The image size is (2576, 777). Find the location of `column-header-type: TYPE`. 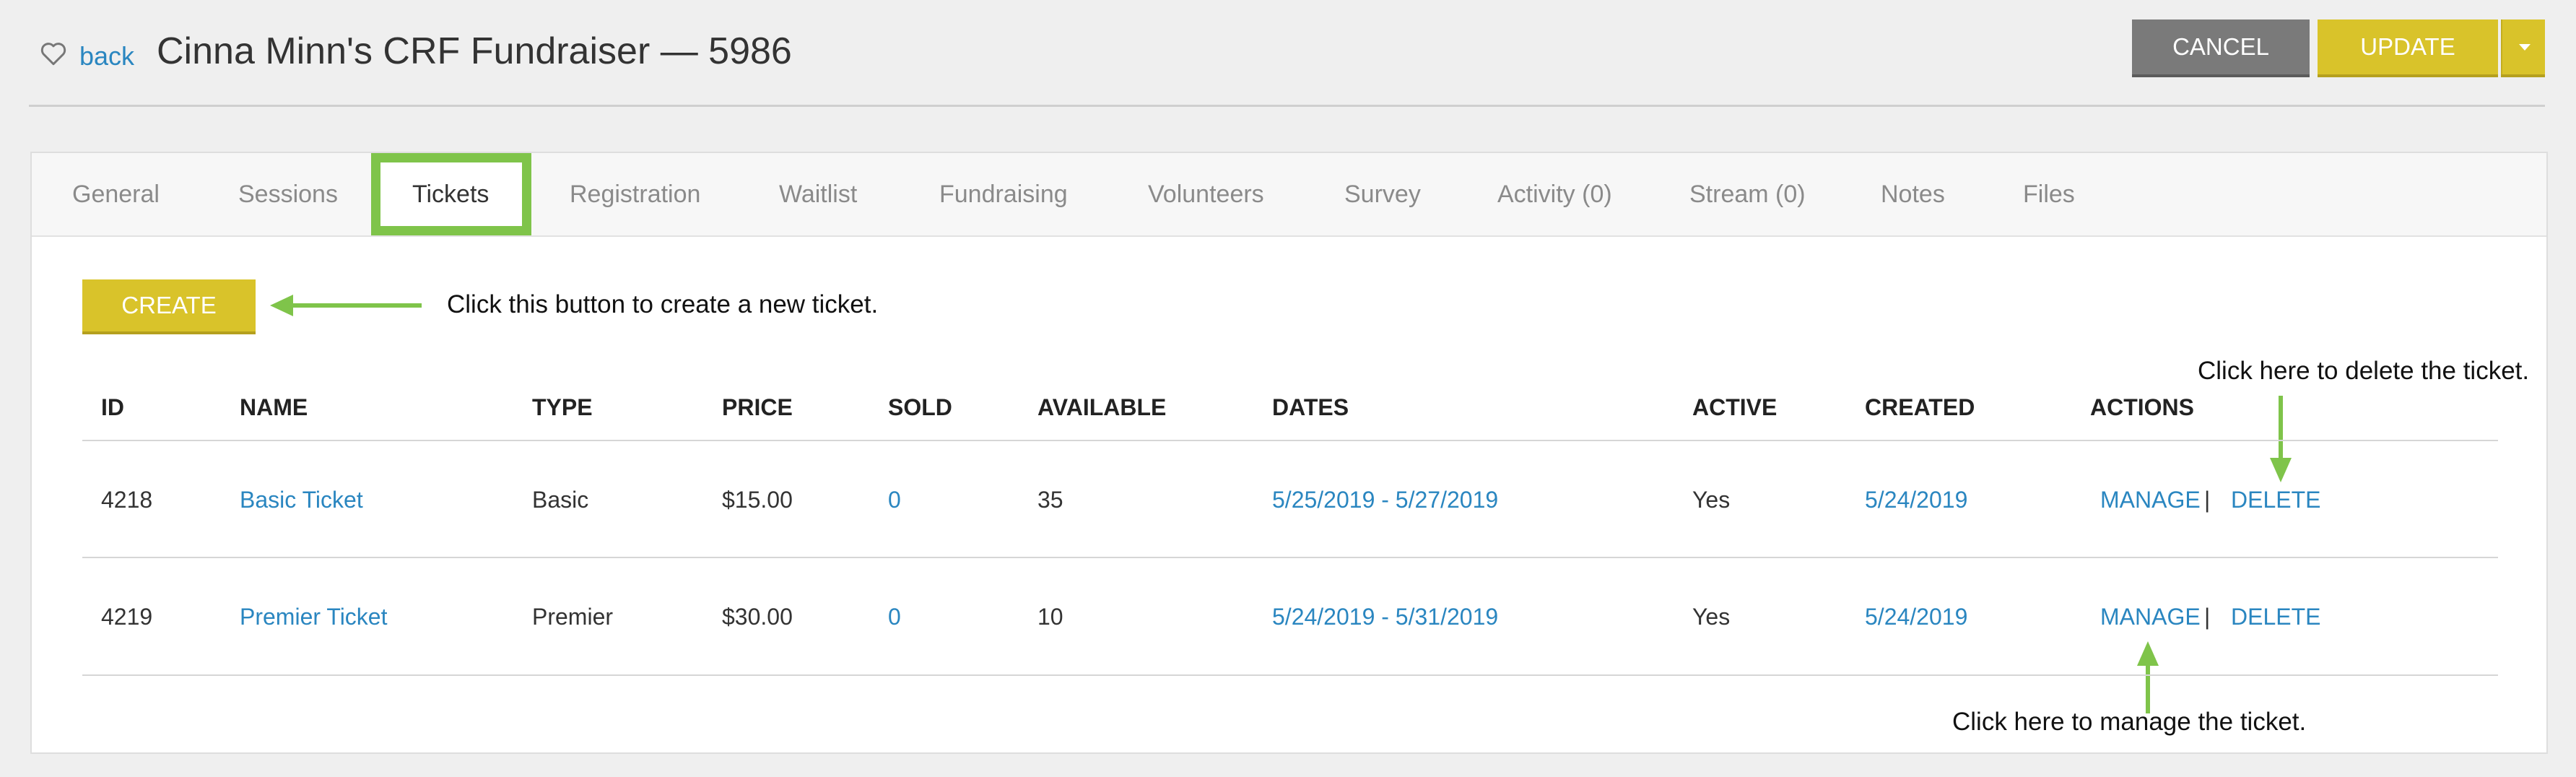

column-header-type: TYPE is located at coordinates (562, 407).